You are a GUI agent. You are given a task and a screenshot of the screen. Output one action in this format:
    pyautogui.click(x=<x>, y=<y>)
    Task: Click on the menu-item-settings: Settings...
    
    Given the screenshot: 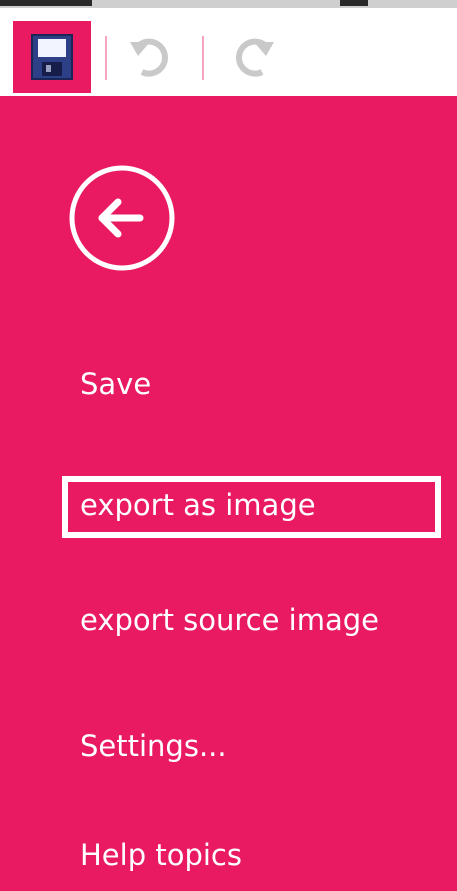 What is the action you would take?
    pyautogui.click(x=153, y=746)
    